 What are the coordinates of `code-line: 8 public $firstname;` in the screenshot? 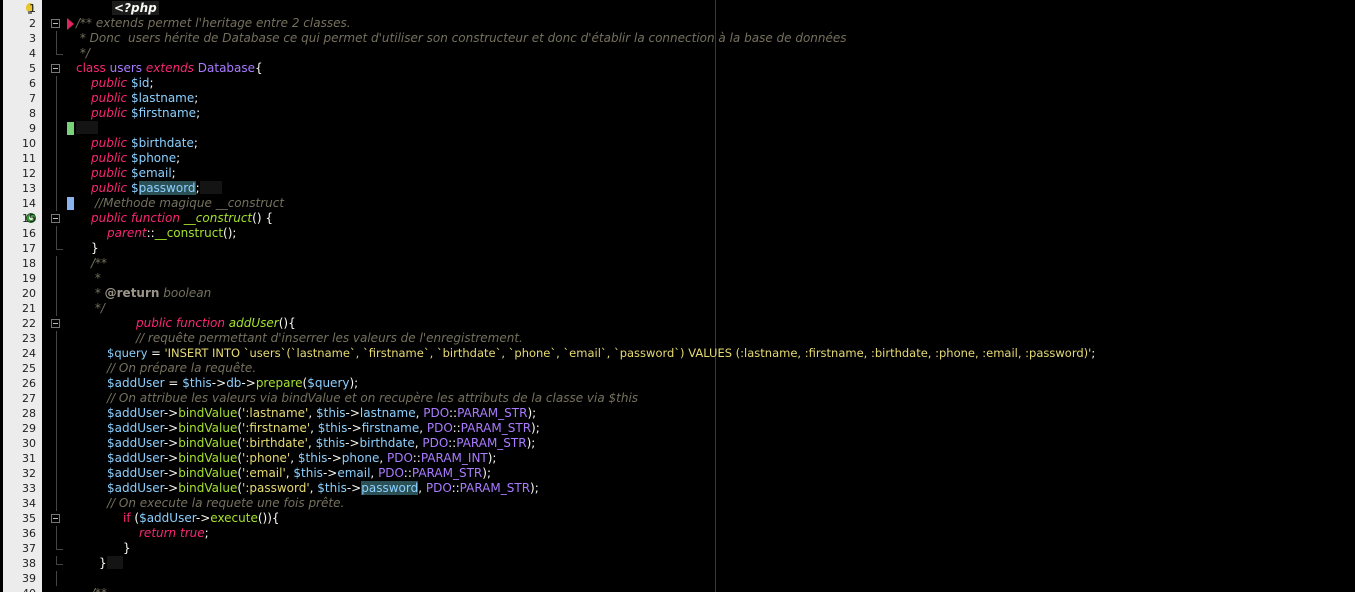 It's located at (677, 113).